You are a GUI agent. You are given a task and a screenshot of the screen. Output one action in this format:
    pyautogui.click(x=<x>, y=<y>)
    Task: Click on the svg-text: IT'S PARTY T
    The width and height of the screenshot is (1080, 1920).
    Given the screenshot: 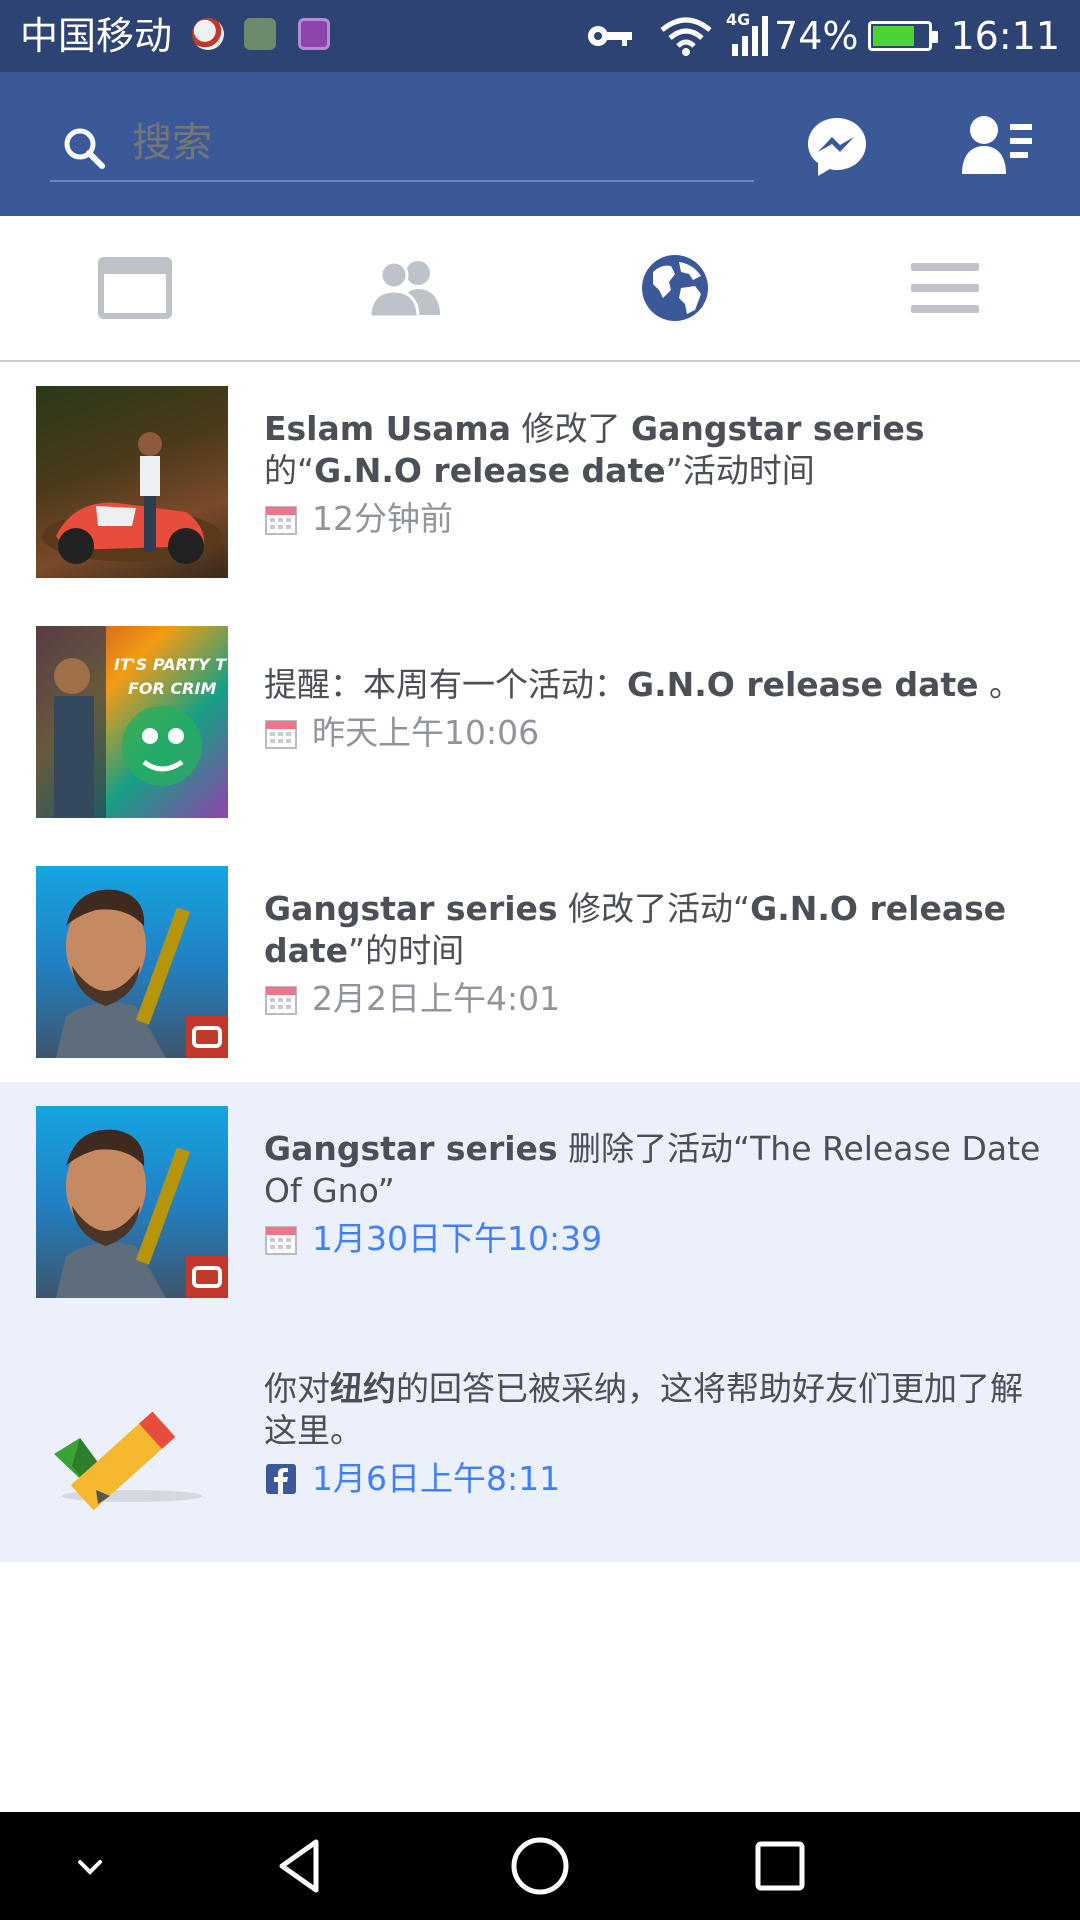 What is the action you would take?
    pyautogui.click(x=170, y=664)
    